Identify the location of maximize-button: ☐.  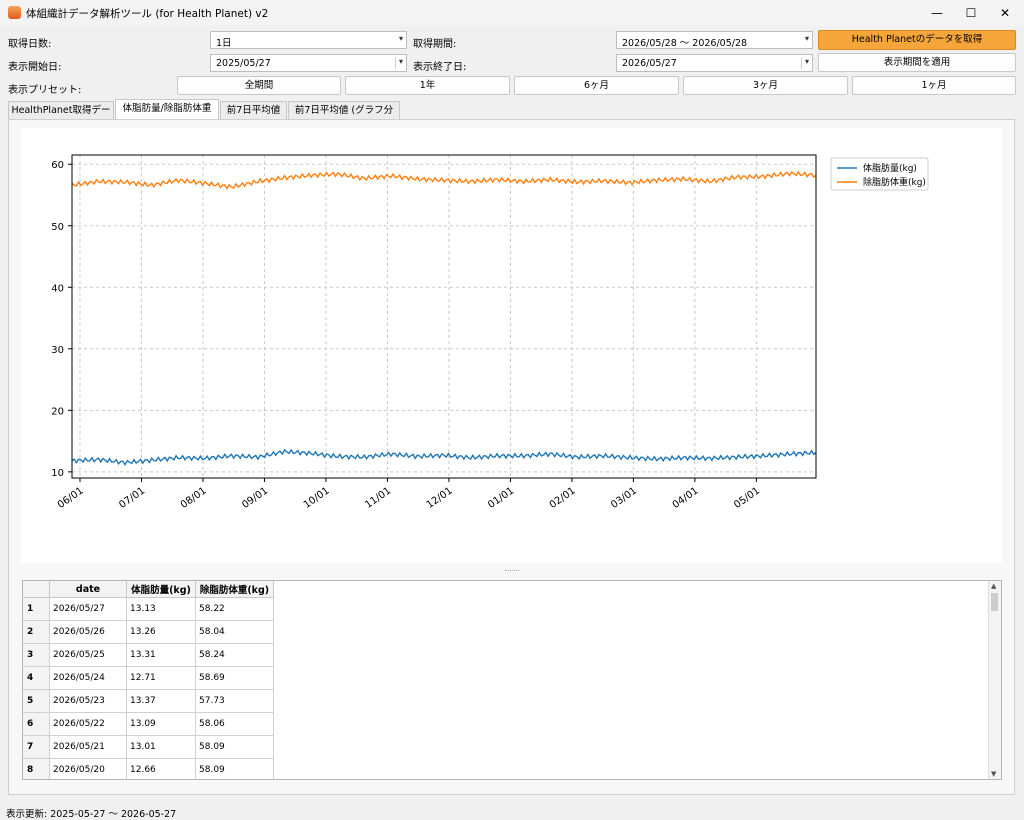
(971, 13).